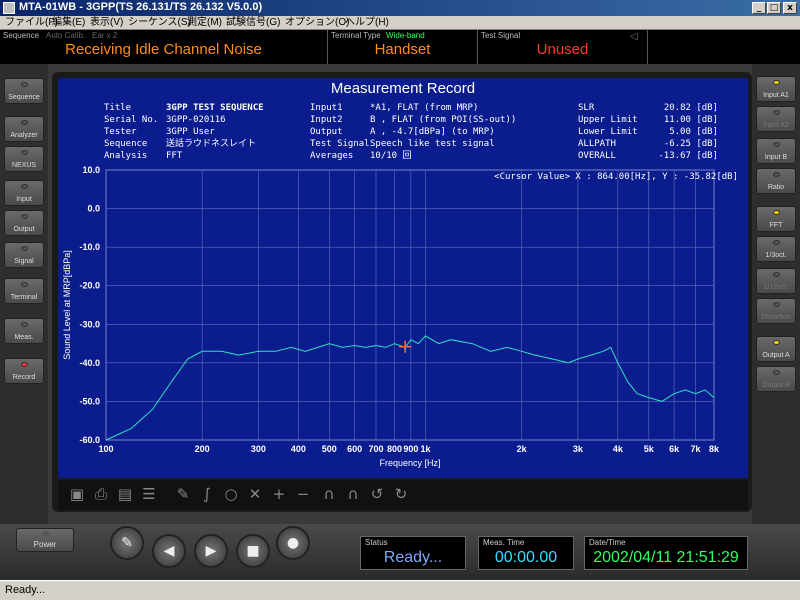 The width and height of the screenshot is (800, 600). I want to click on power-button: Power, so click(45, 540).